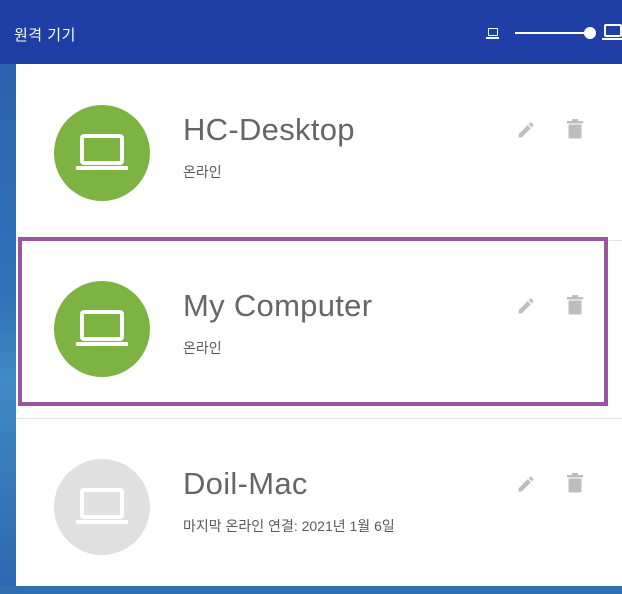 This screenshot has height=594, width=622. I want to click on large-size-icon, so click(612, 32).